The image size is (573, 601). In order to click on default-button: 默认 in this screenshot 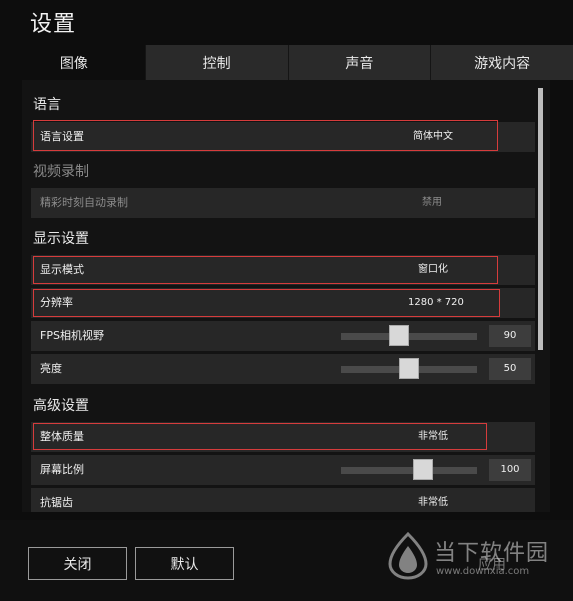, I will do `click(184, 563)`.